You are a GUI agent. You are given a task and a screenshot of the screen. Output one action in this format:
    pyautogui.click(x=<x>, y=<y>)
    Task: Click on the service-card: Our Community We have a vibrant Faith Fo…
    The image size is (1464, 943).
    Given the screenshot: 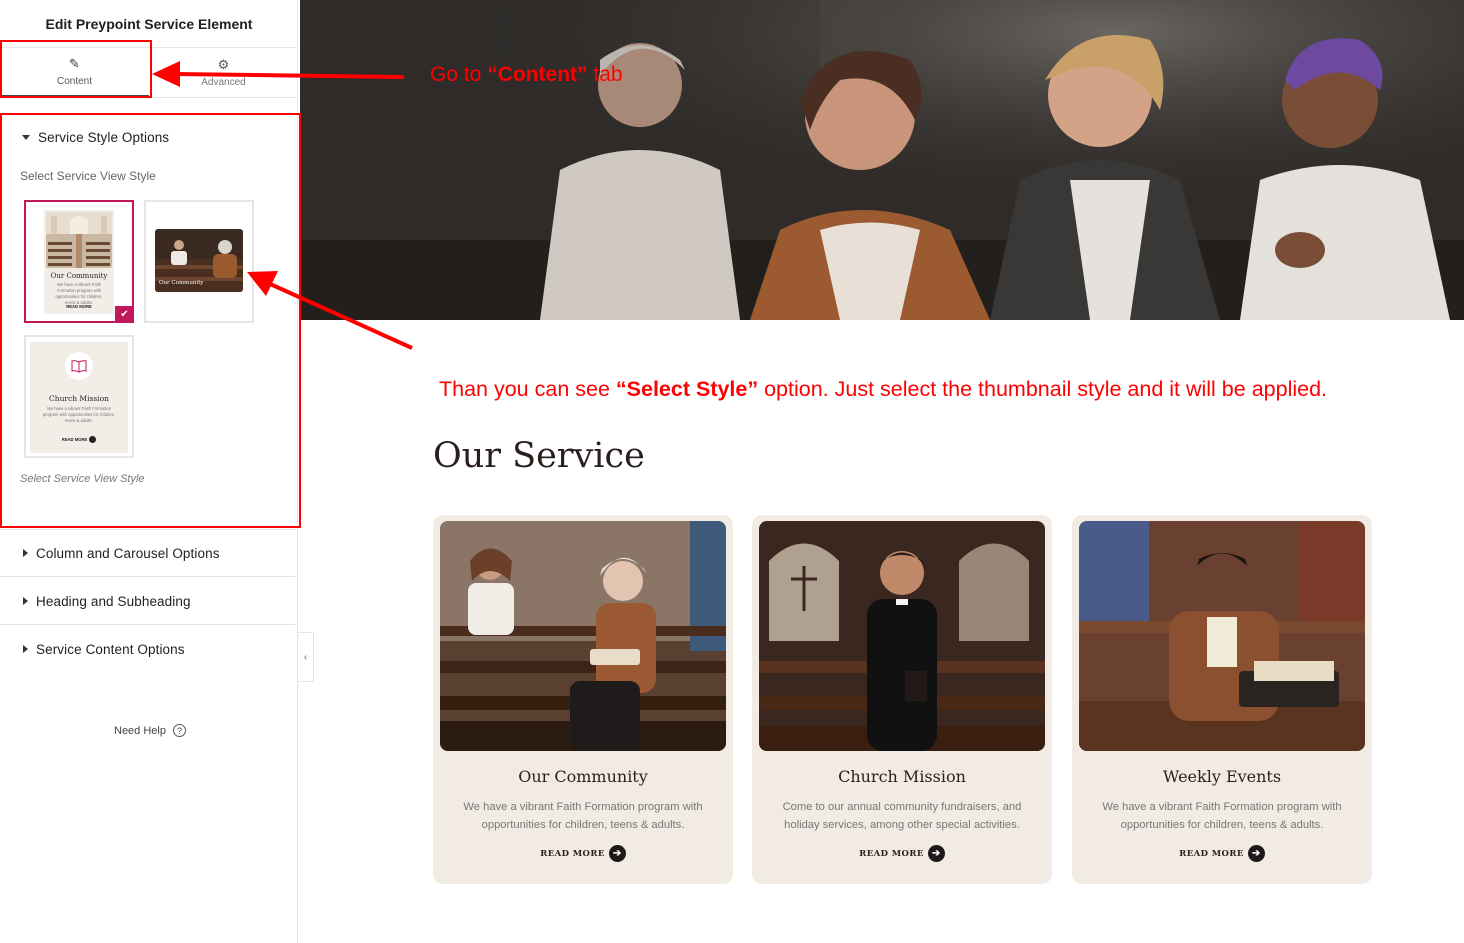 What is the action you would take?
    pyautogui.click(x=583, y=699)
    